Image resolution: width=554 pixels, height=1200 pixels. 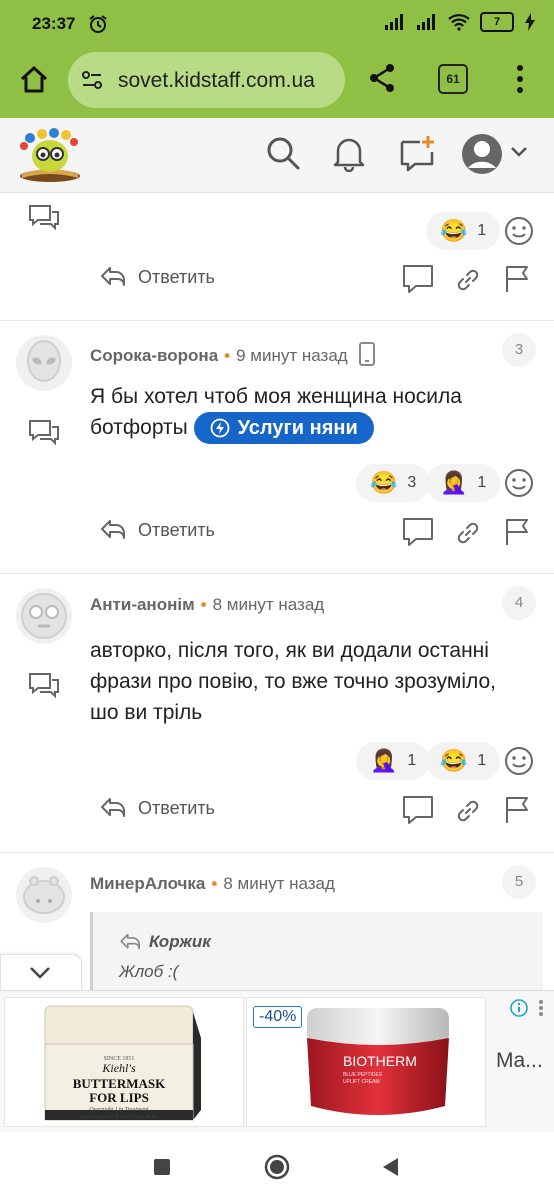 What do you see at coordinates (278, 1017) in the screenshot?
I see `discount-badge: -40%` at bounding box center [278, 1017].